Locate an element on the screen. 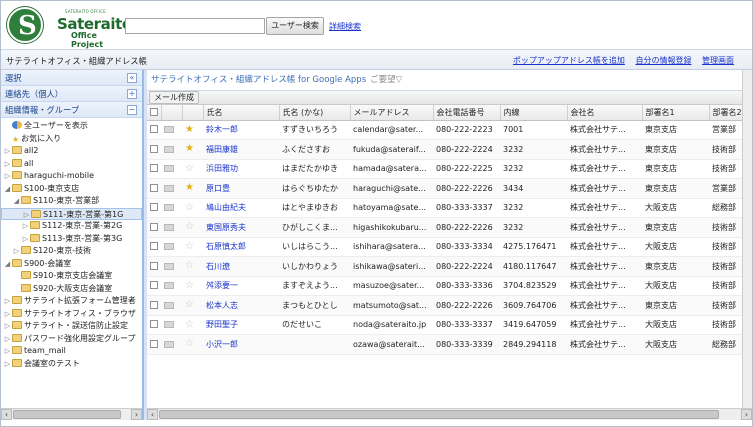  compose-mail-button: メール作成 is located at coordinates (174, 97).